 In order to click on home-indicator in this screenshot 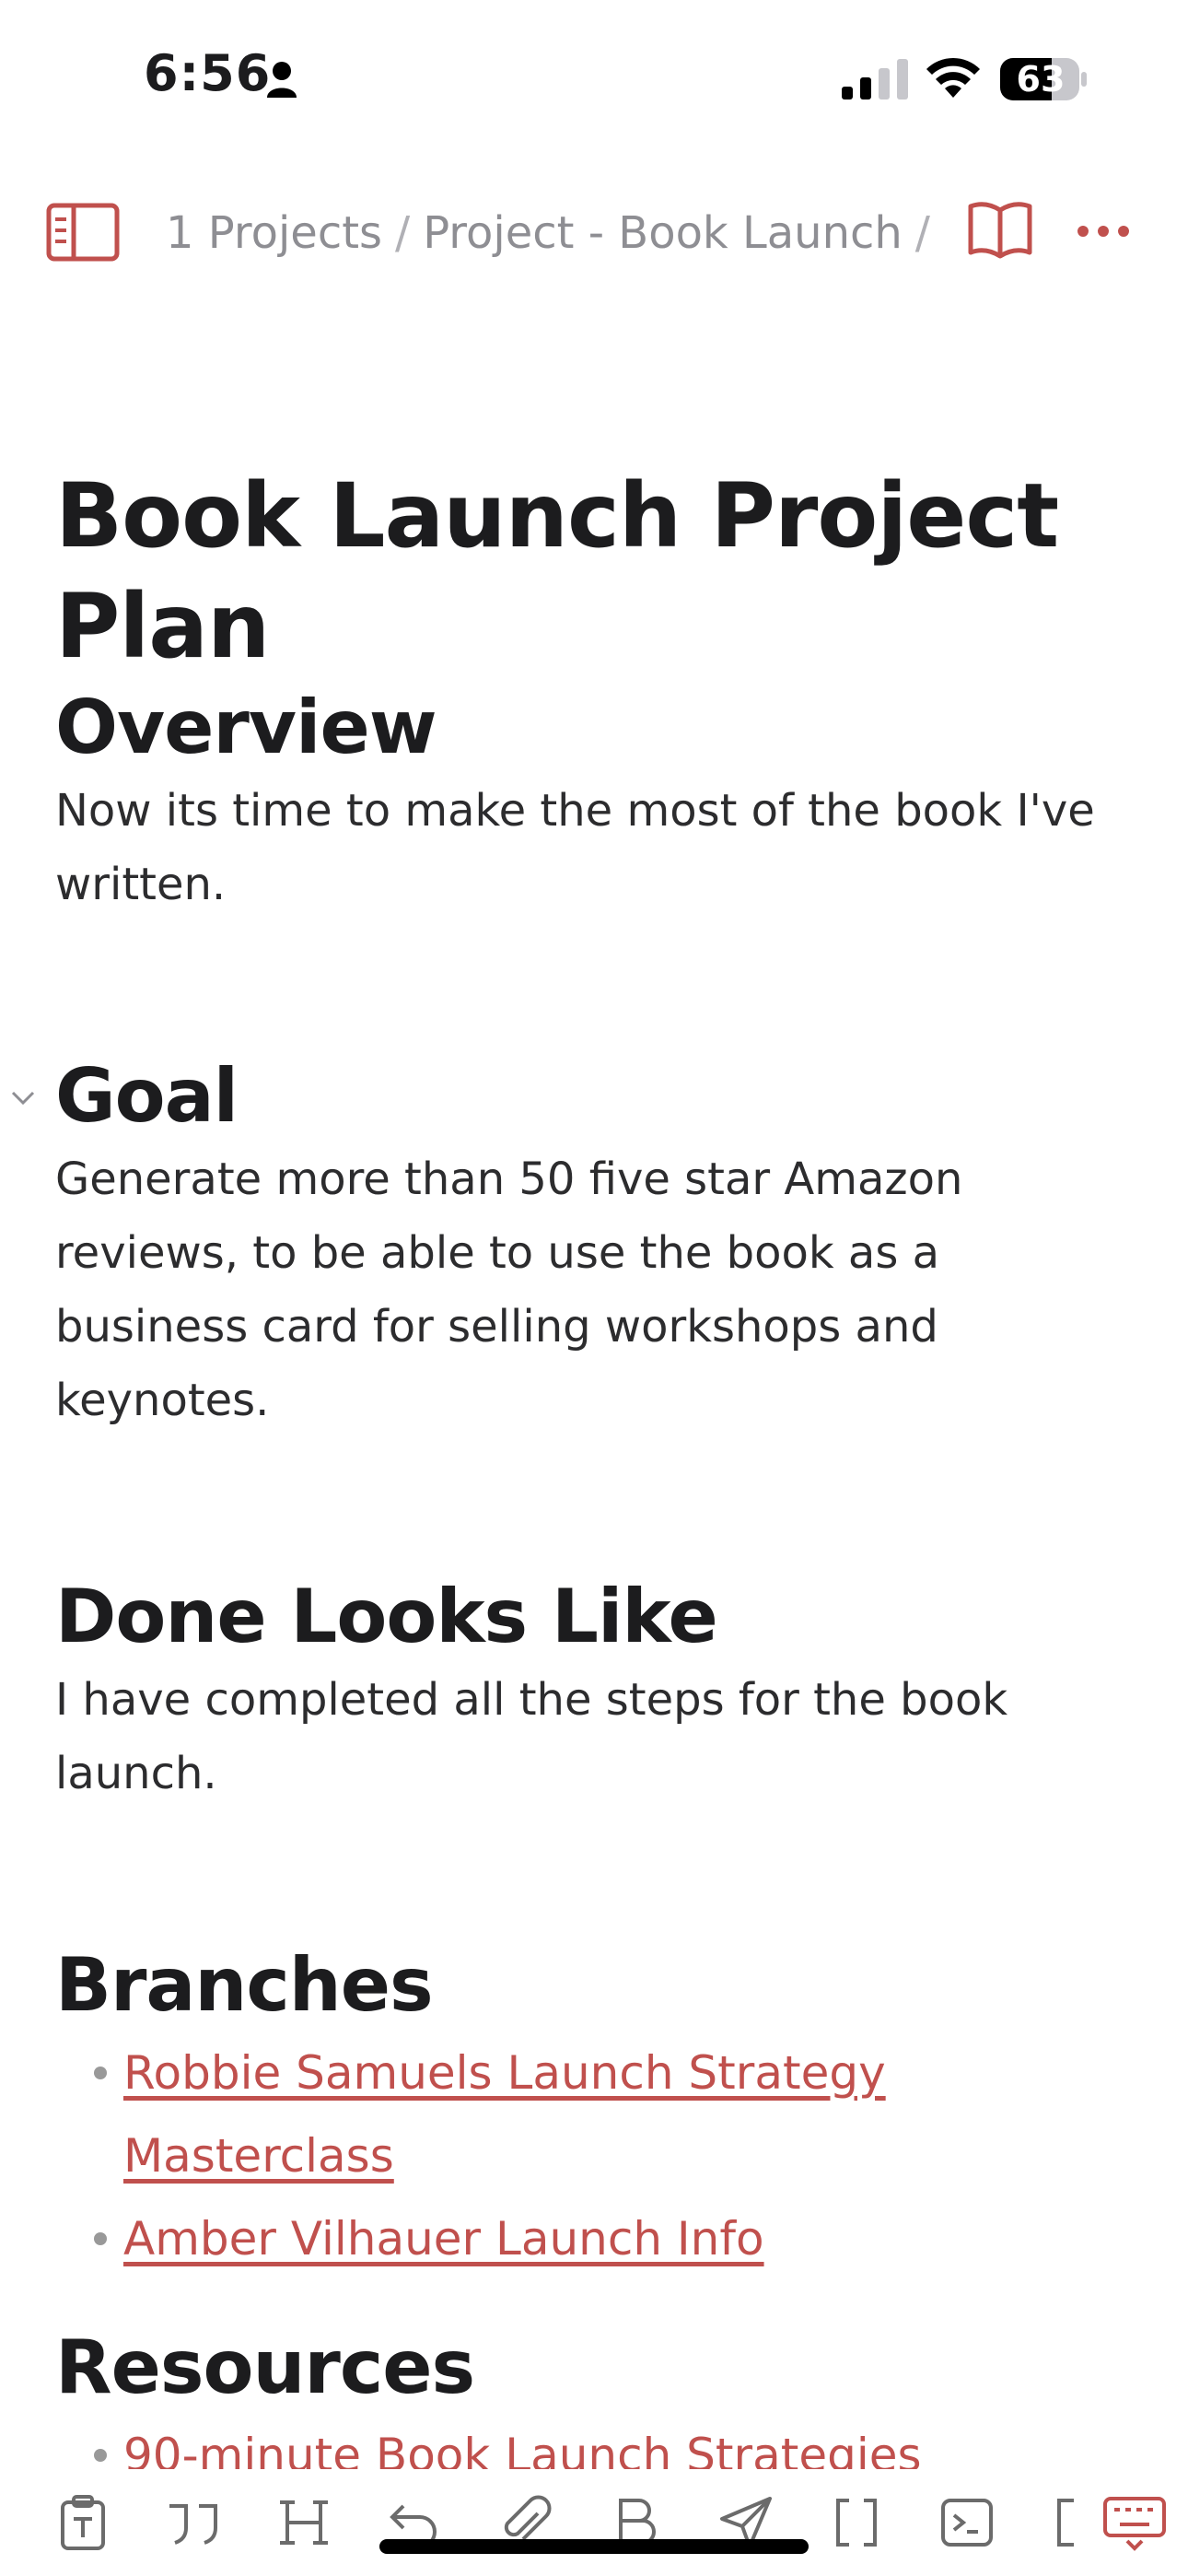, I will do `click(594, 2546)`.